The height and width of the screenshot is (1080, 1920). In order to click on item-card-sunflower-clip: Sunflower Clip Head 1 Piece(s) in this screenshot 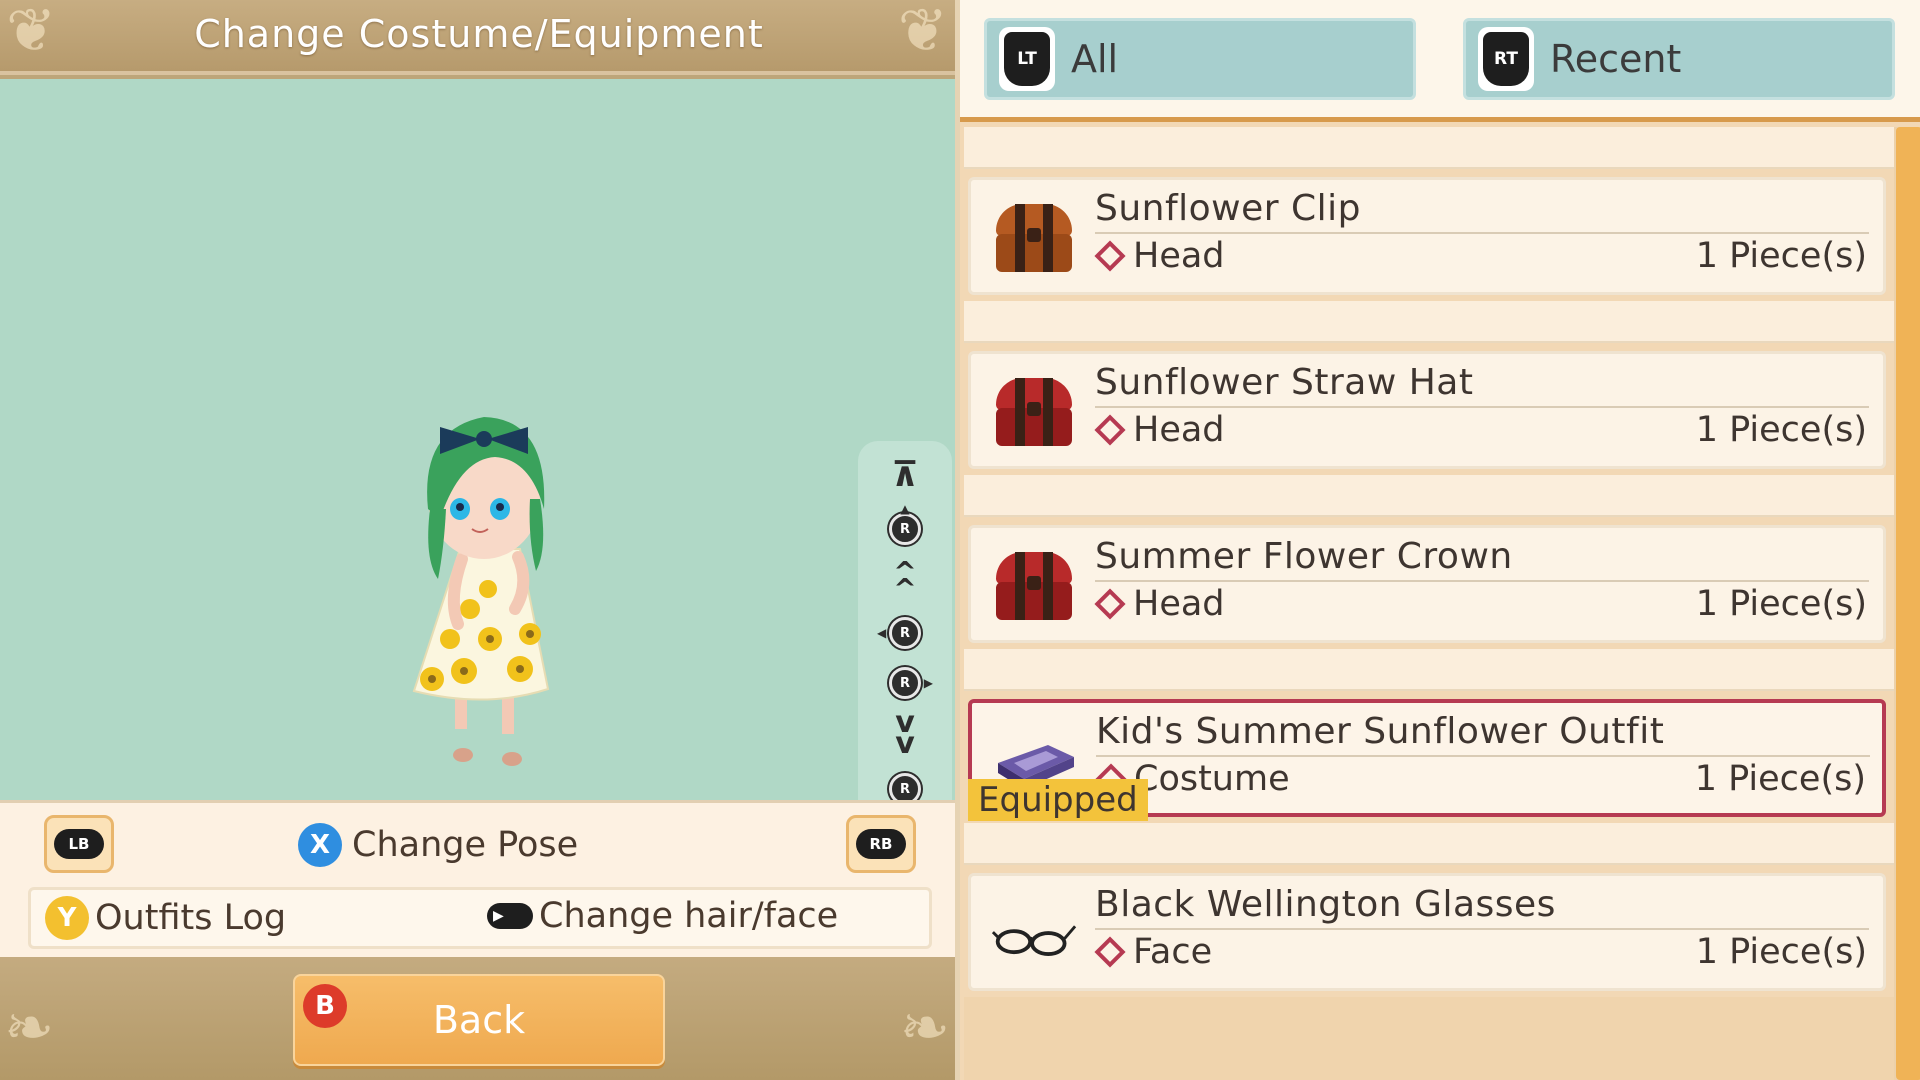, I will do `click(1427, 236)`.